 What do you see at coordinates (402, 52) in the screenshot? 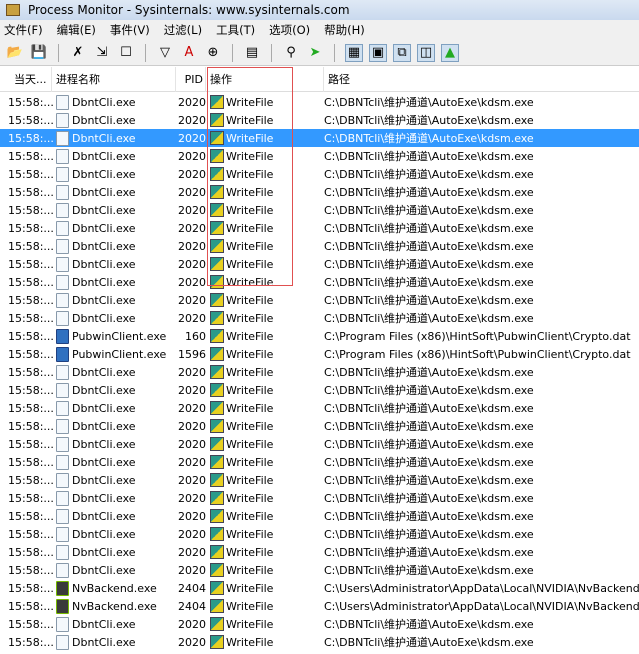
I see `network-activity-icon: ⧉` at bounding box center [402, 52].